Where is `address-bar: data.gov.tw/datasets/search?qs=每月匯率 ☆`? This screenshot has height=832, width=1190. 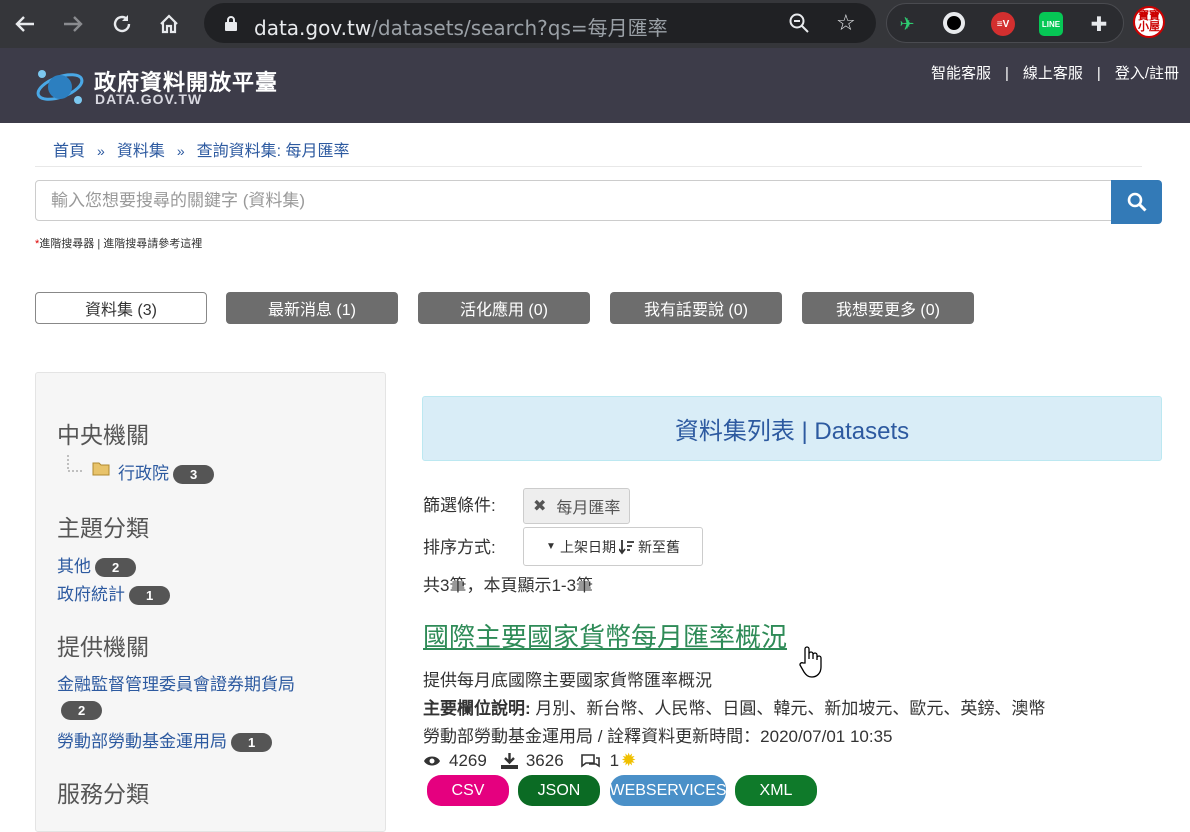
address-bar: data.gov.tw/datasets/search?qs=每月匯率 ☆ is located at coordinates (540, 23).